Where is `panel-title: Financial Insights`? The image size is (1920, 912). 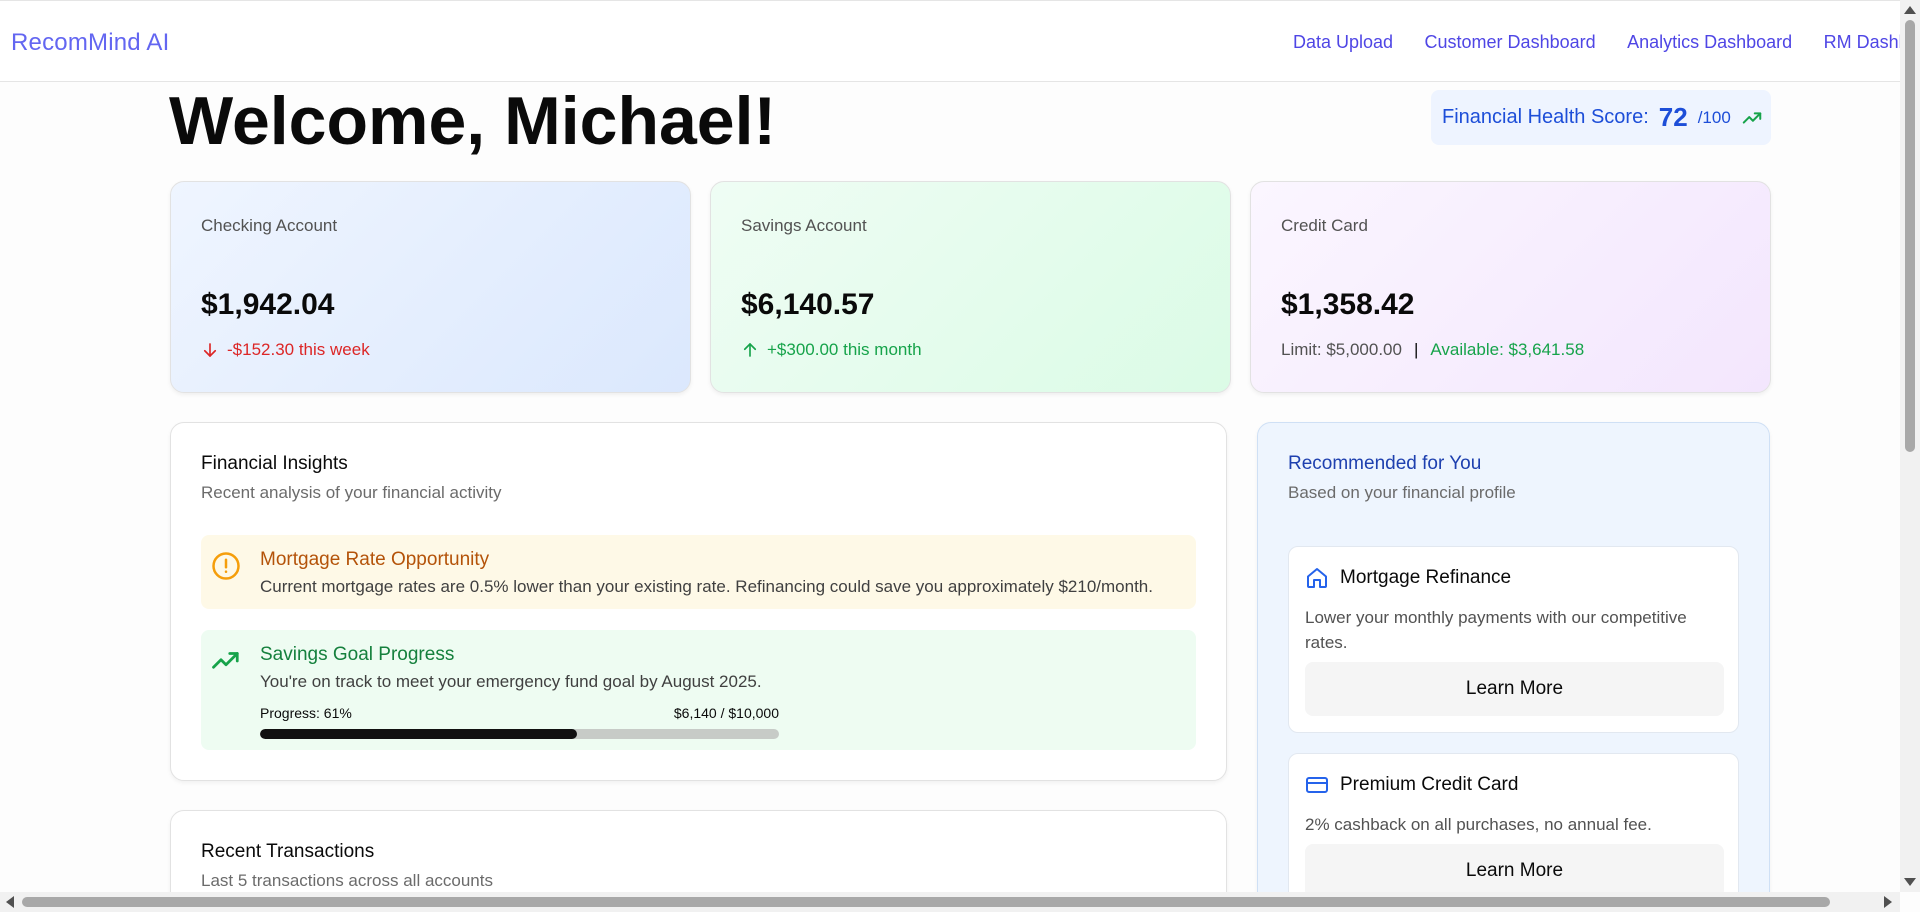
panel-title: Financial Insights is located at coordinates (274, 463).